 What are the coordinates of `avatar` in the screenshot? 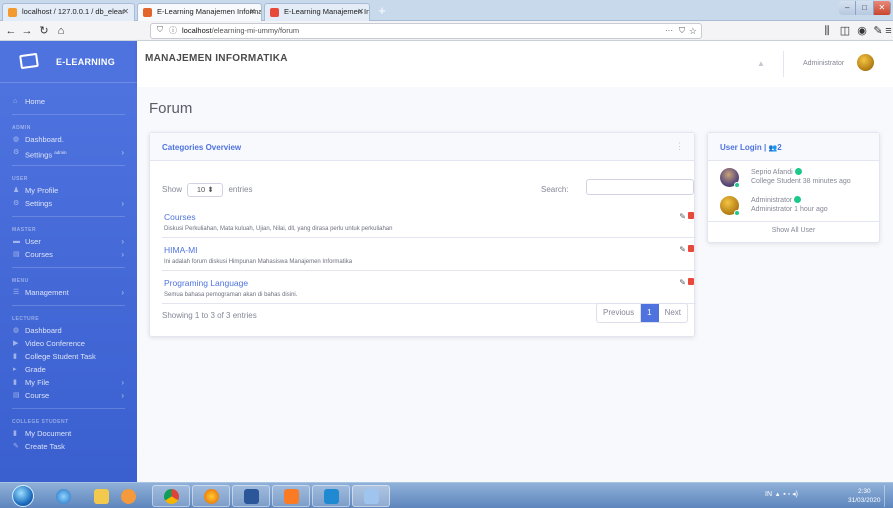 It's located at (865, 62).